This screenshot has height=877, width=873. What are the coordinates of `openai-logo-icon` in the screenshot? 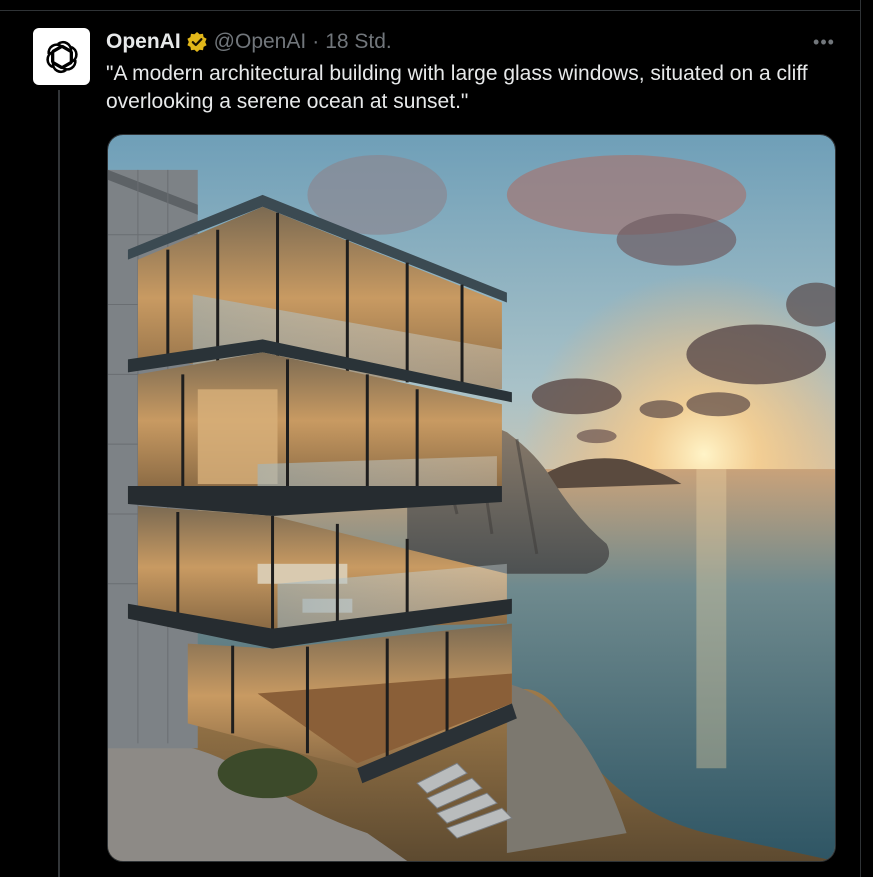 It's located at (61, 56).